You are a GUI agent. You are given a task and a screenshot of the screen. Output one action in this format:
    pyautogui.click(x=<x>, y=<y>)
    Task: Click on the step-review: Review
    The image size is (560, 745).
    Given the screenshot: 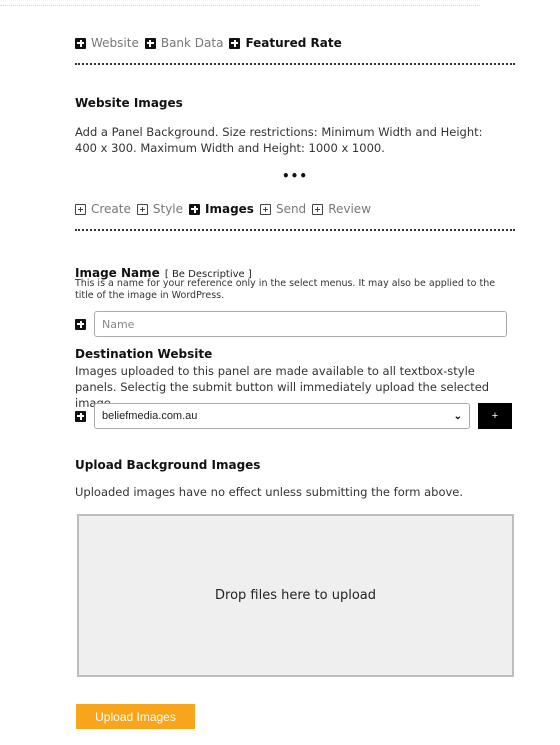 What is the action you would take?
    pyautogui.click(x=341, y=209)
    